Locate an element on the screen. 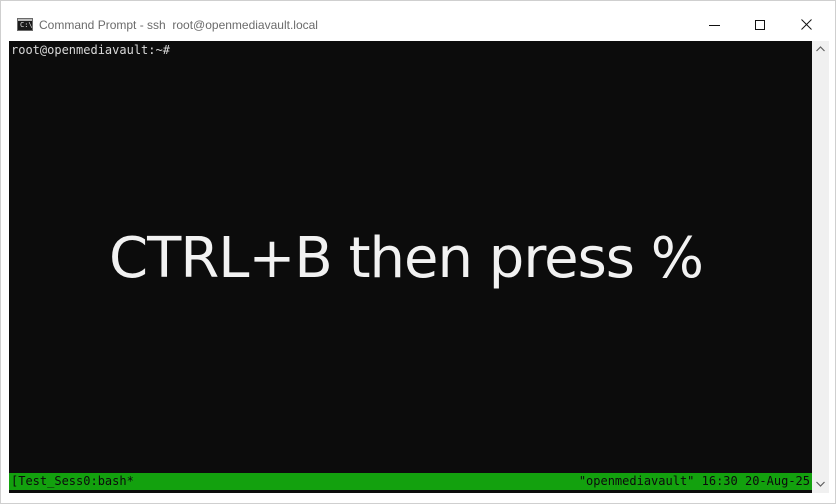 Image resolution: width=836 pixels, height=504 pixels. command-prompt-icon: C:\ is located at coordinates (25, 24).